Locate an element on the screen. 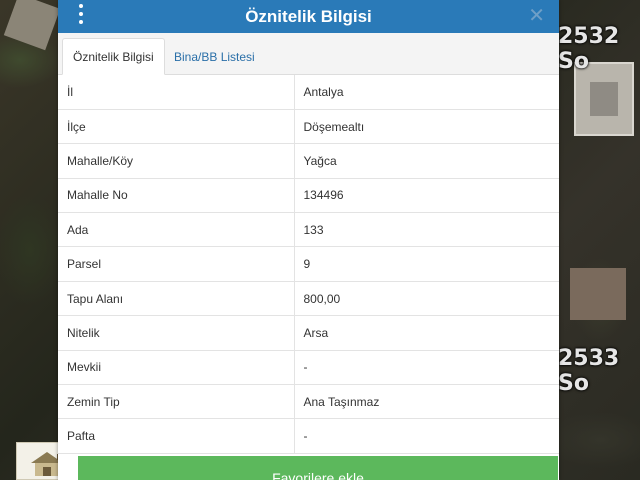  row-key: Ada is located at coordinates (176, 230).